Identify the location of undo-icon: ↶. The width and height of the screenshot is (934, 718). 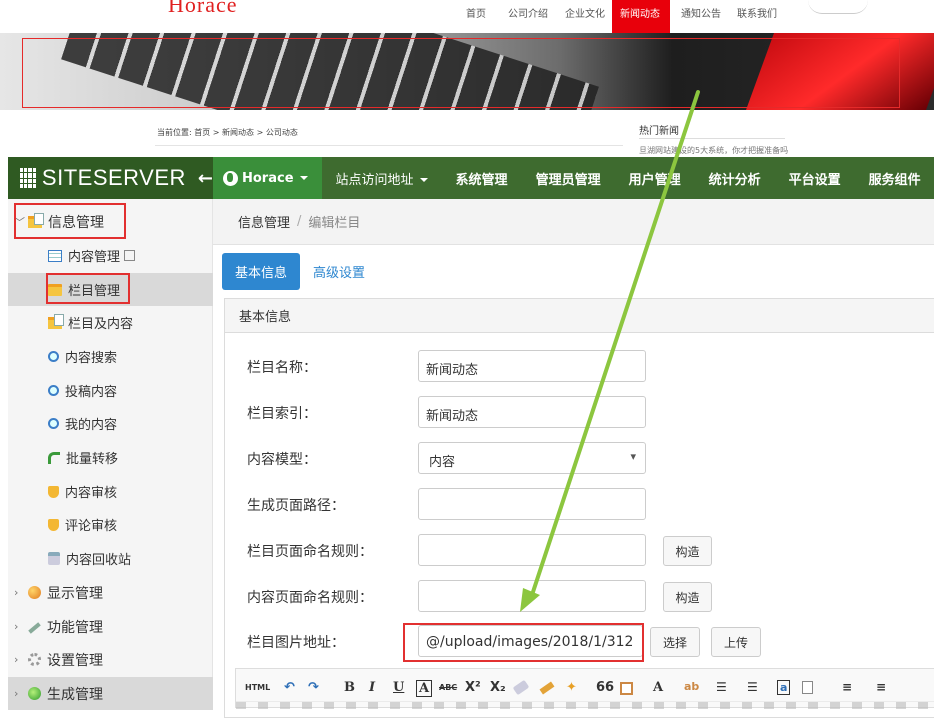
(289, 687).